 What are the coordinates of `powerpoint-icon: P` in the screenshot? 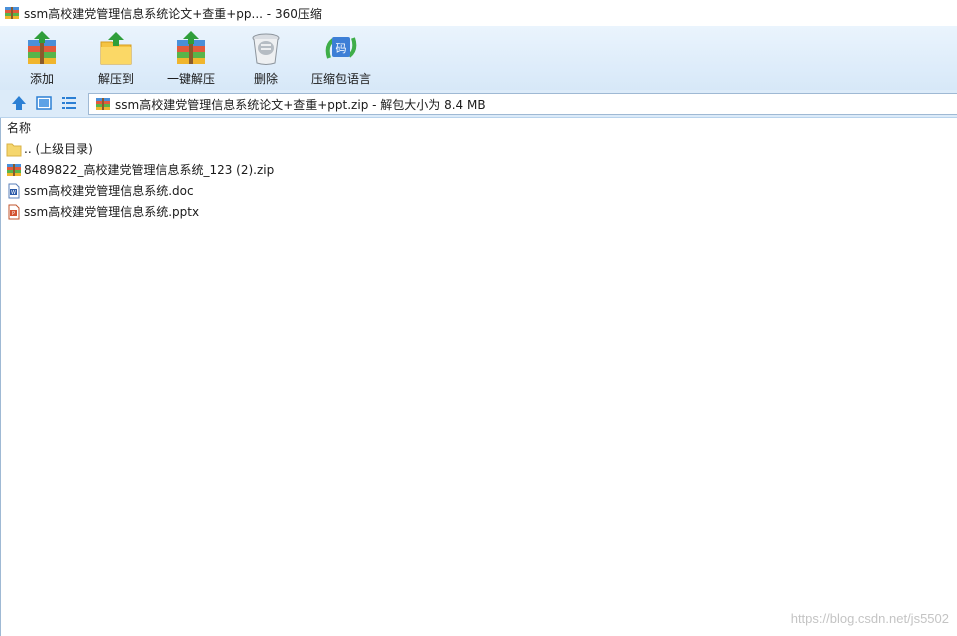 It's located at (14, 211).